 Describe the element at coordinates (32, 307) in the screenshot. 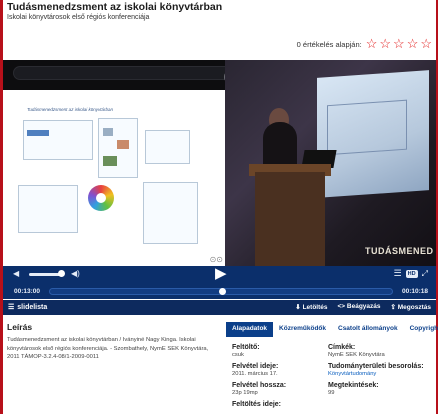

I see `slides-list-label: slidelista` at that location.